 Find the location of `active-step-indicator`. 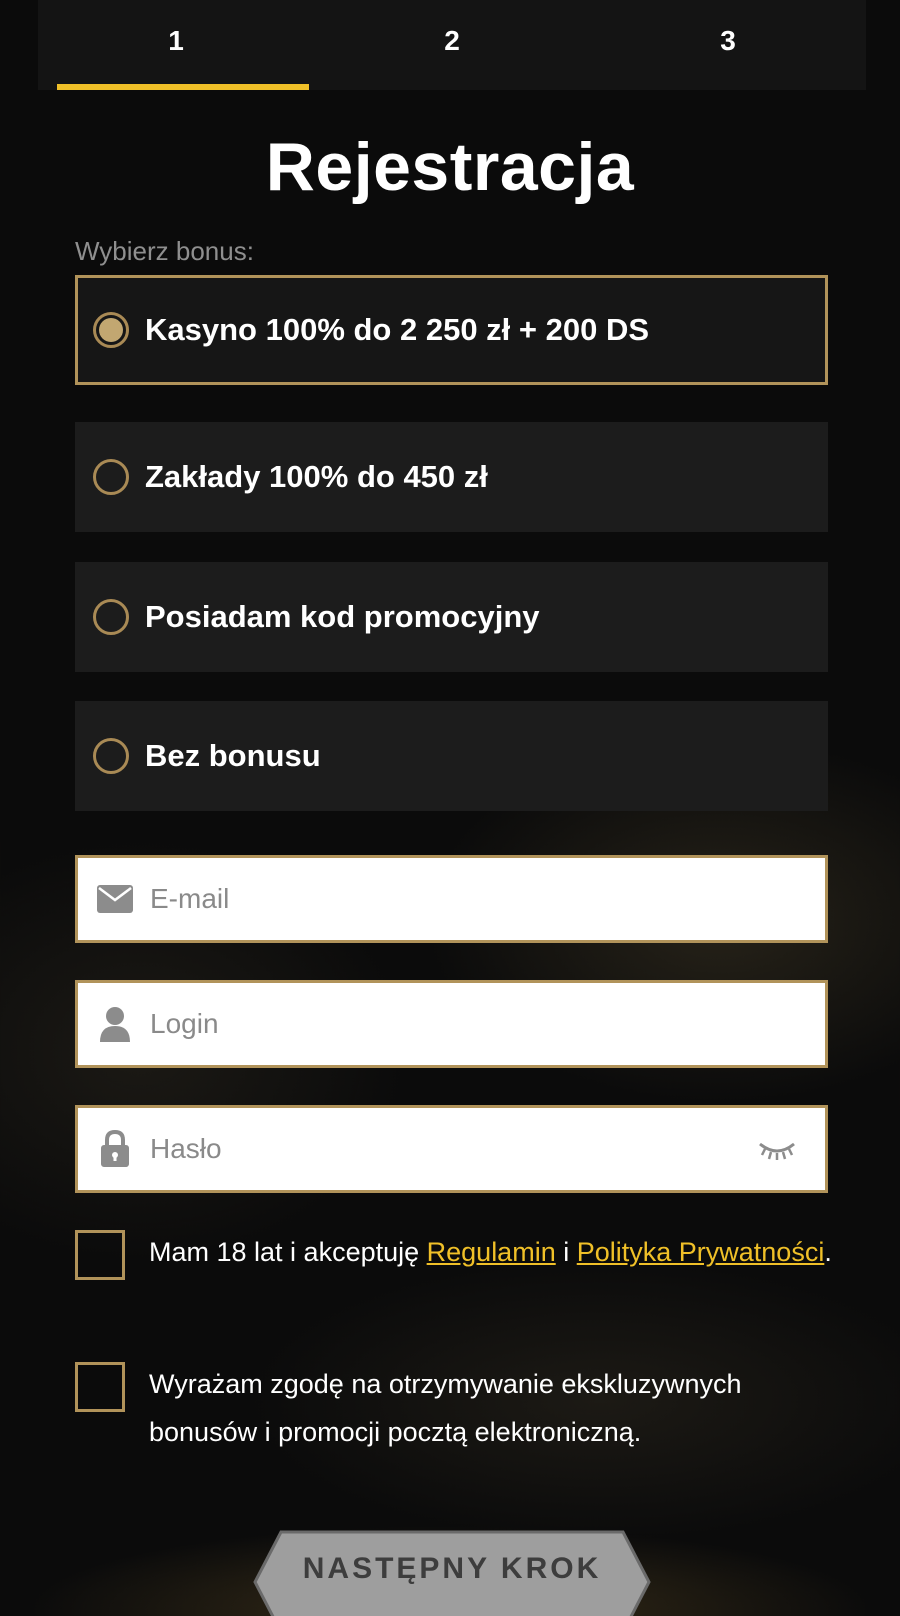

active-step-indicator is located at coordinates (183, 87).